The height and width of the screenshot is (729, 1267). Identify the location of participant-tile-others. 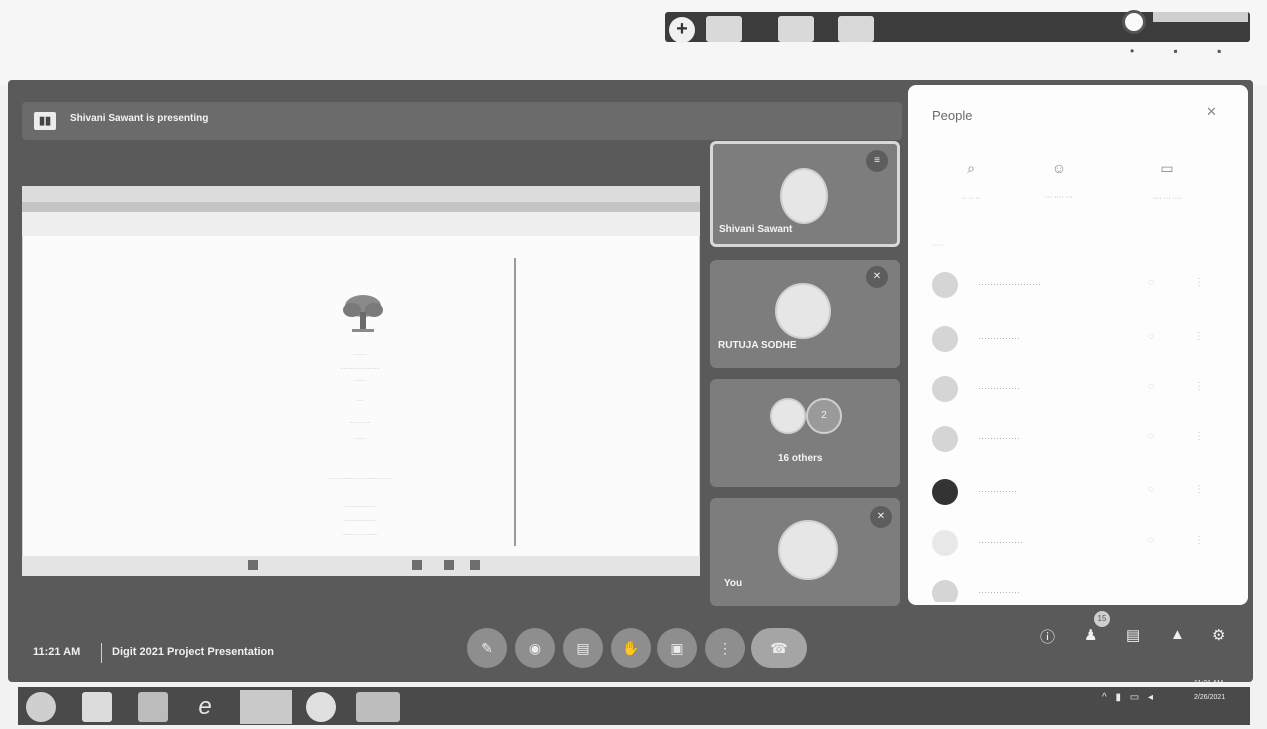
(805, 433).